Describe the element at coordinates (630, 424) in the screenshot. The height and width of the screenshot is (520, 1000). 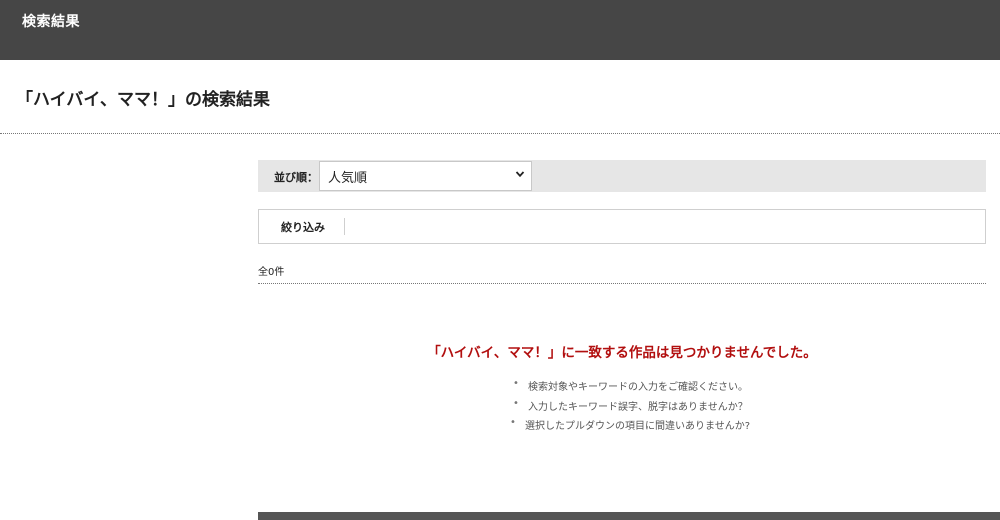
I see `search-hint: 選択したプルダウンの項目に間違いありませんか?` at that location.